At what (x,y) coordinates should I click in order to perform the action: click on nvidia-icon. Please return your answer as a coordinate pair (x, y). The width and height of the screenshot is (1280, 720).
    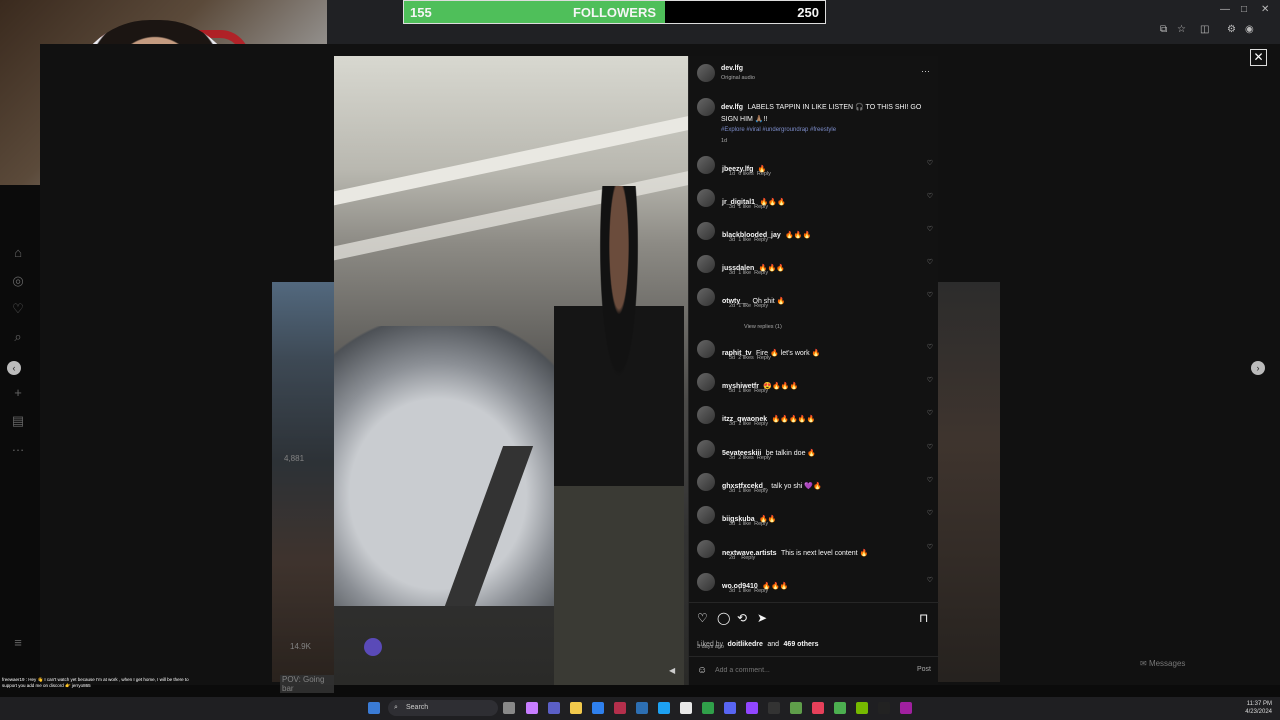
    Looking at the image, I should click on (862, 708).